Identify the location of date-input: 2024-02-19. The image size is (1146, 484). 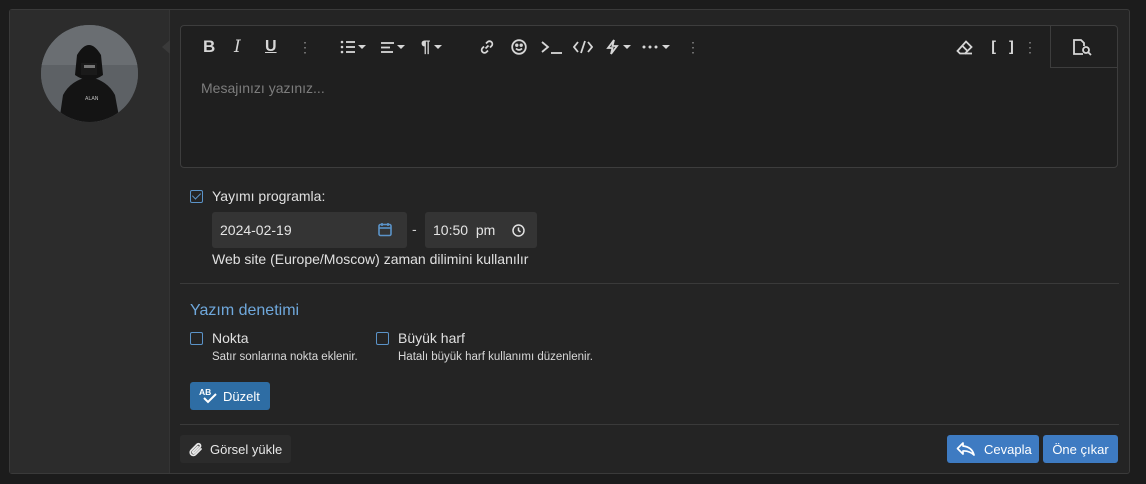
(309, 230).